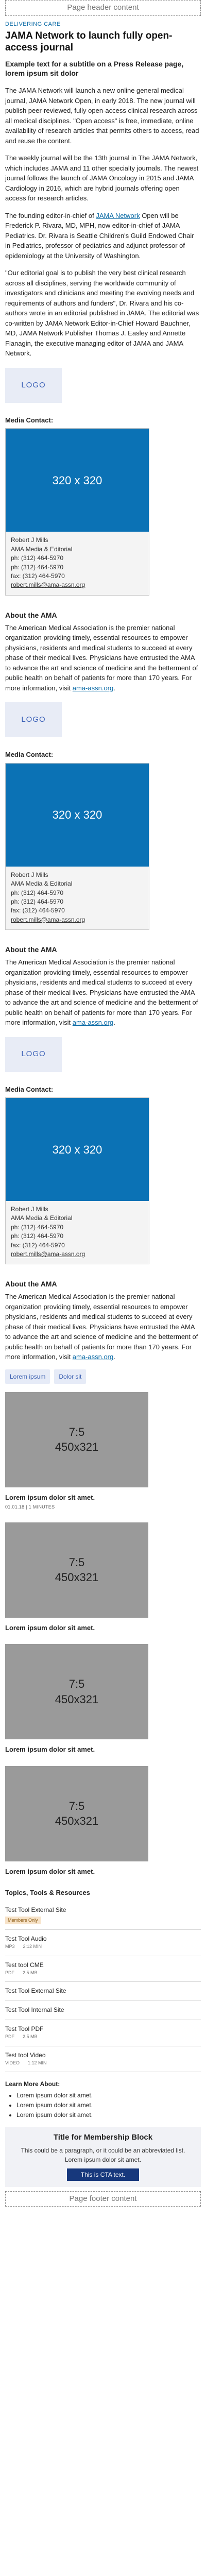 The width and height of the screenshot is (206, 2576). What do you see at coordinates (103, 1992) in the screenshot?
I see `topic-row: Test Tool External Site` at bounding box center [103, 1992].